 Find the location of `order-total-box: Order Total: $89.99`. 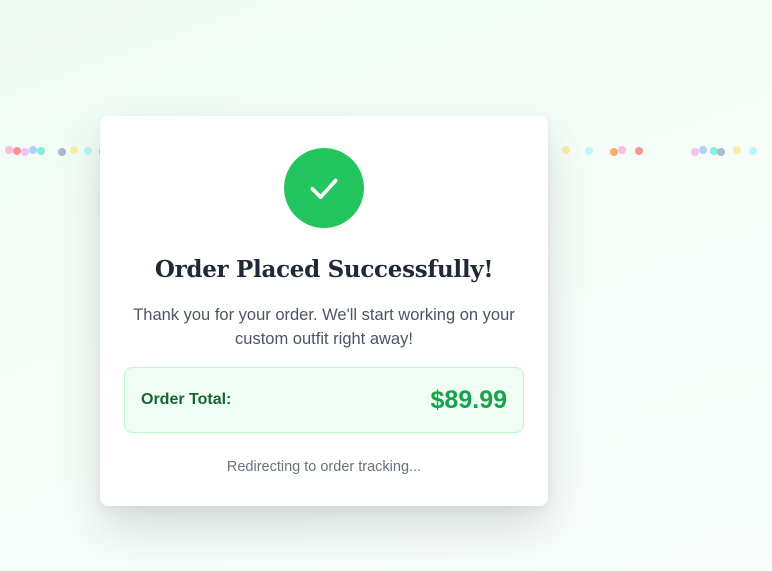

order-total-box: Order Total: $89.99 is located at coordinates (324, 400).